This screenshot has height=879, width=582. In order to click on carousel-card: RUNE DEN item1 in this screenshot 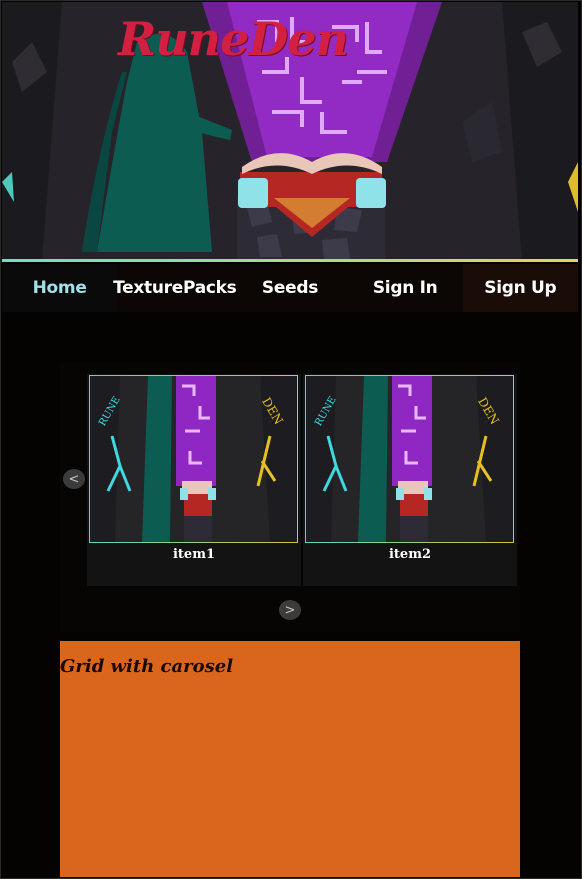, I will do `click(194, 480)`.